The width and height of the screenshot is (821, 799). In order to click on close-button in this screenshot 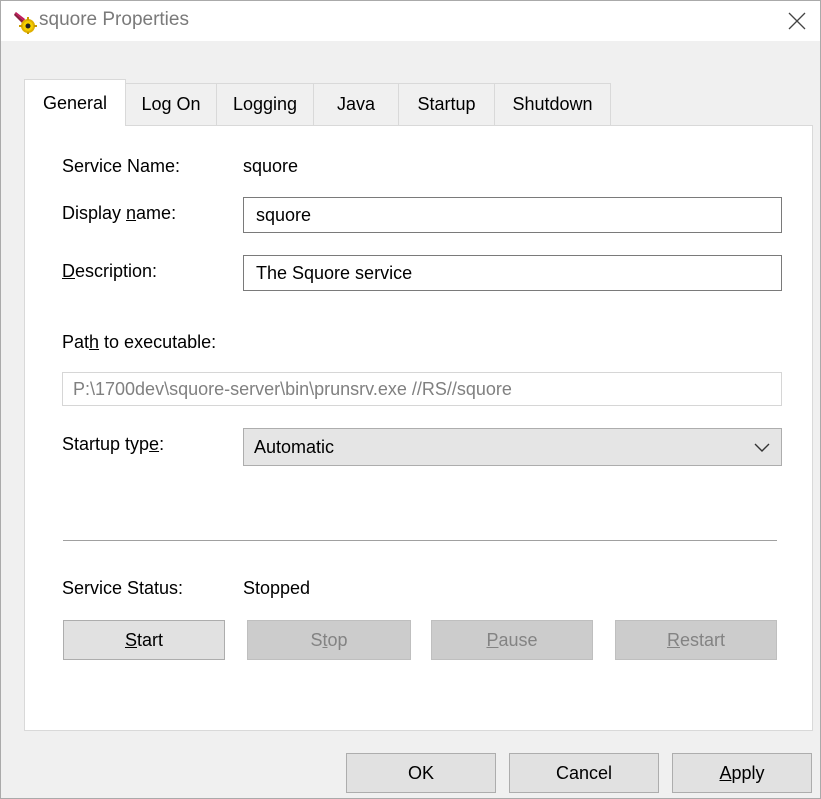, I will do `click(797, 21)`.